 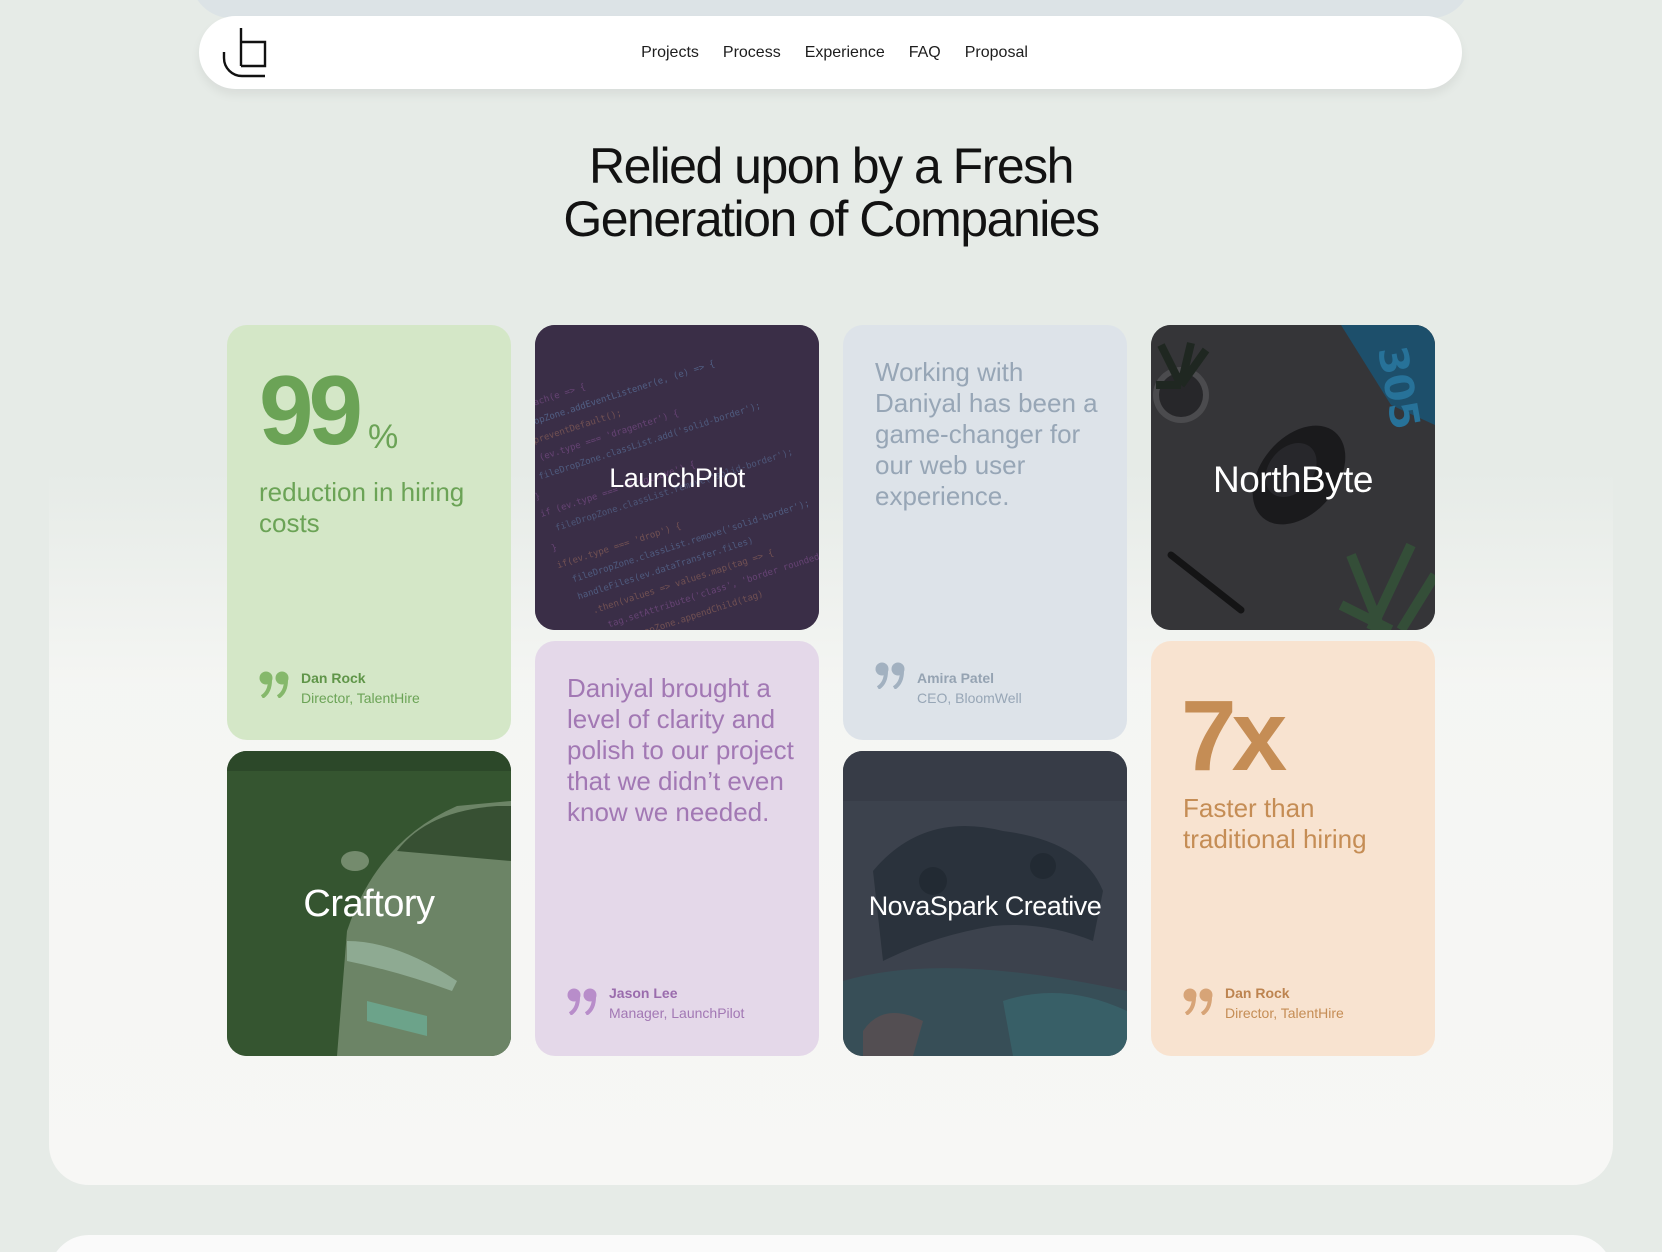 I want to click on stat-unit: %, so click(x=383, y=437).